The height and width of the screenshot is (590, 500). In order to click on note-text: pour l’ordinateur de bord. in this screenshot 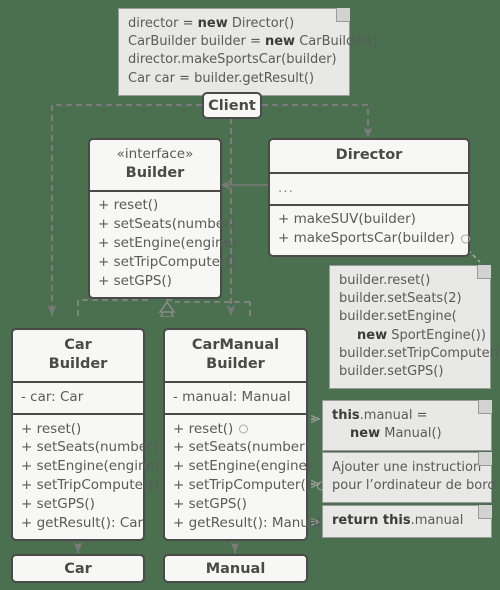, I will do `click(416, 486)`.